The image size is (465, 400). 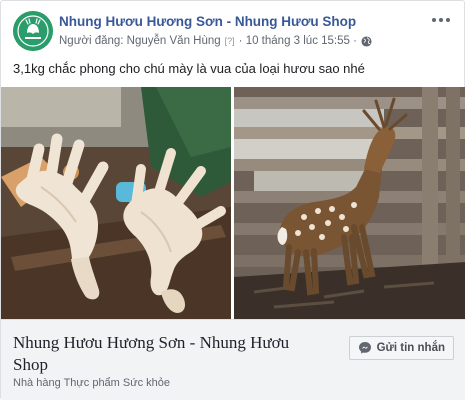 What do you see at coordinates (410, 348) in the screenshot?
I see `send-message-label: Gửi tin nhắn` at bounding box center [410, 348].